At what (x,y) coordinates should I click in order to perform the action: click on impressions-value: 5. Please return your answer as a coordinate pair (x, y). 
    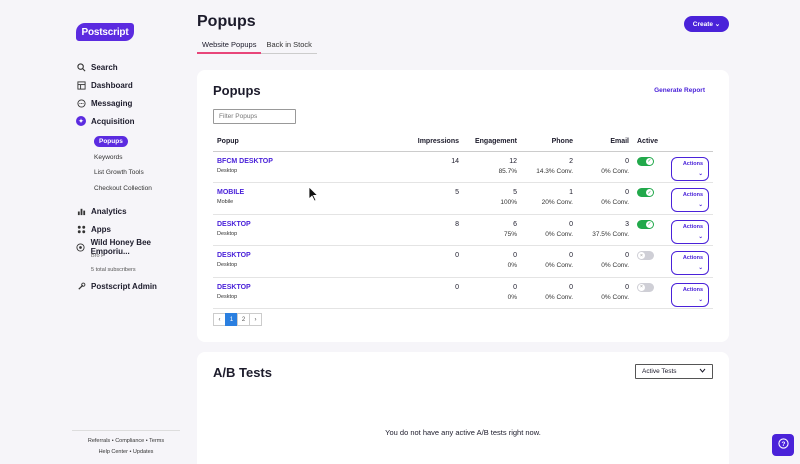
    Looking at the image, I should click on (457, 192).